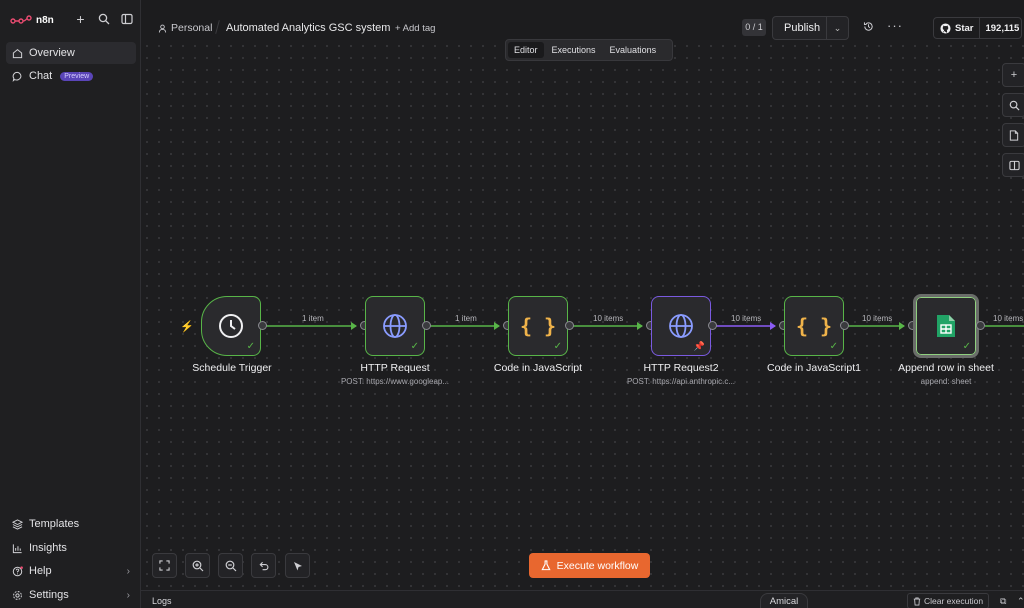 The width and height of the screenshot is (1024, 608). I want to click on add-node-icon: +, so click(1013, 75).